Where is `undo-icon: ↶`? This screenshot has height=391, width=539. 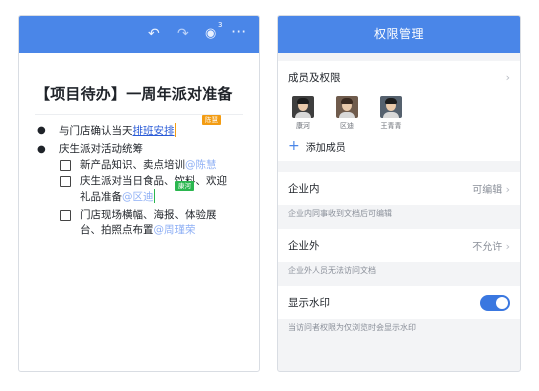
undo-icon: ↶ is located at coordinates (154, 34).